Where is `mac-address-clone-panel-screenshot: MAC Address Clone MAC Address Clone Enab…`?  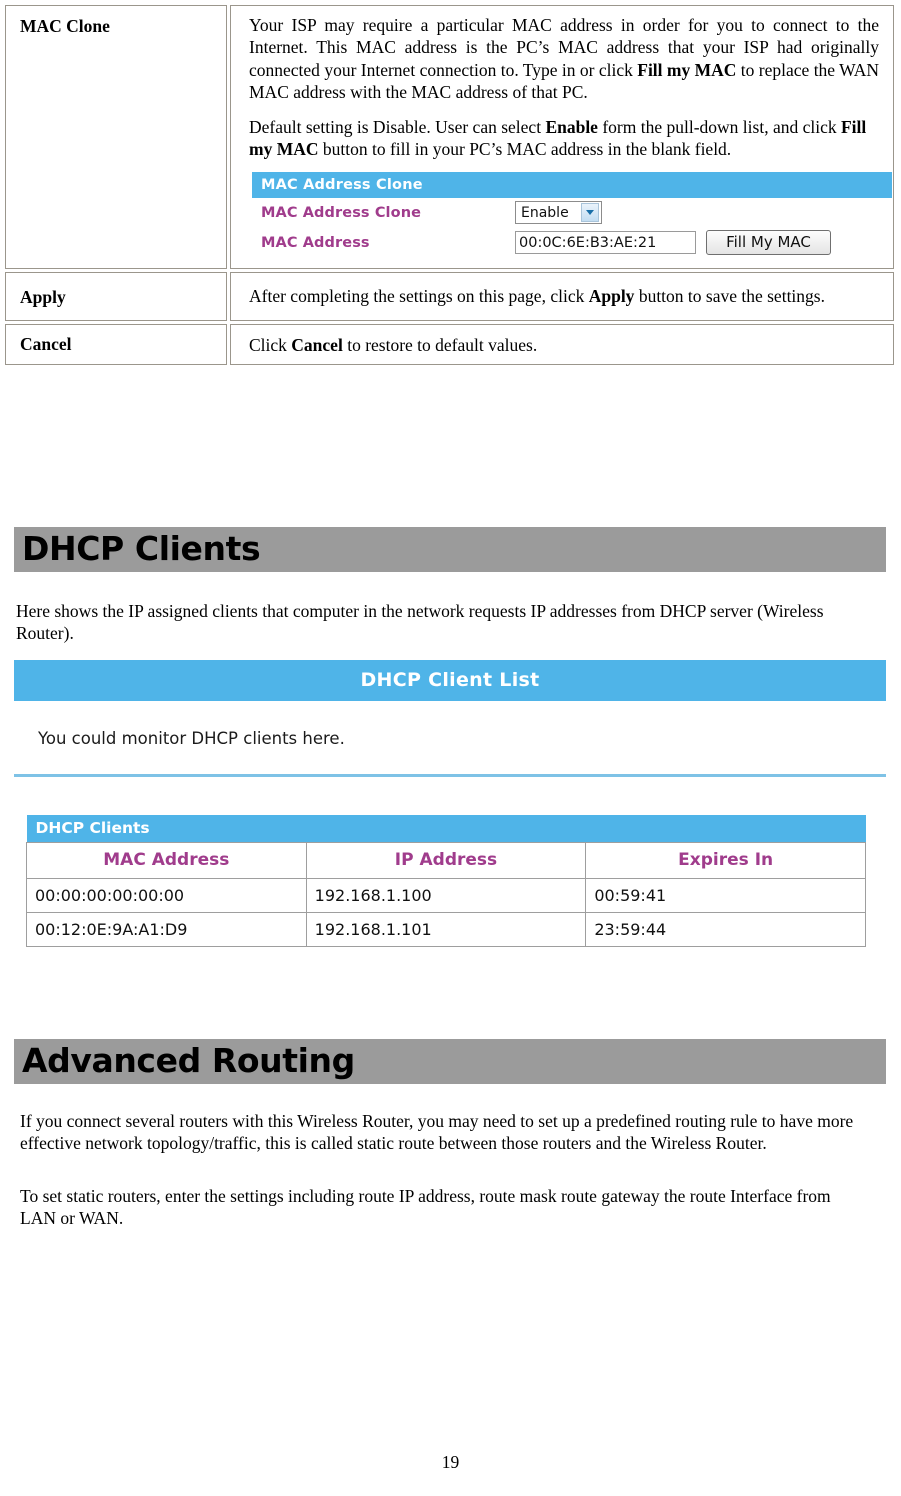 mac-address-clone-panel-screenshot: MAC Address Clone MAC Address Clone Enab… is located at coordinates (572, 215).